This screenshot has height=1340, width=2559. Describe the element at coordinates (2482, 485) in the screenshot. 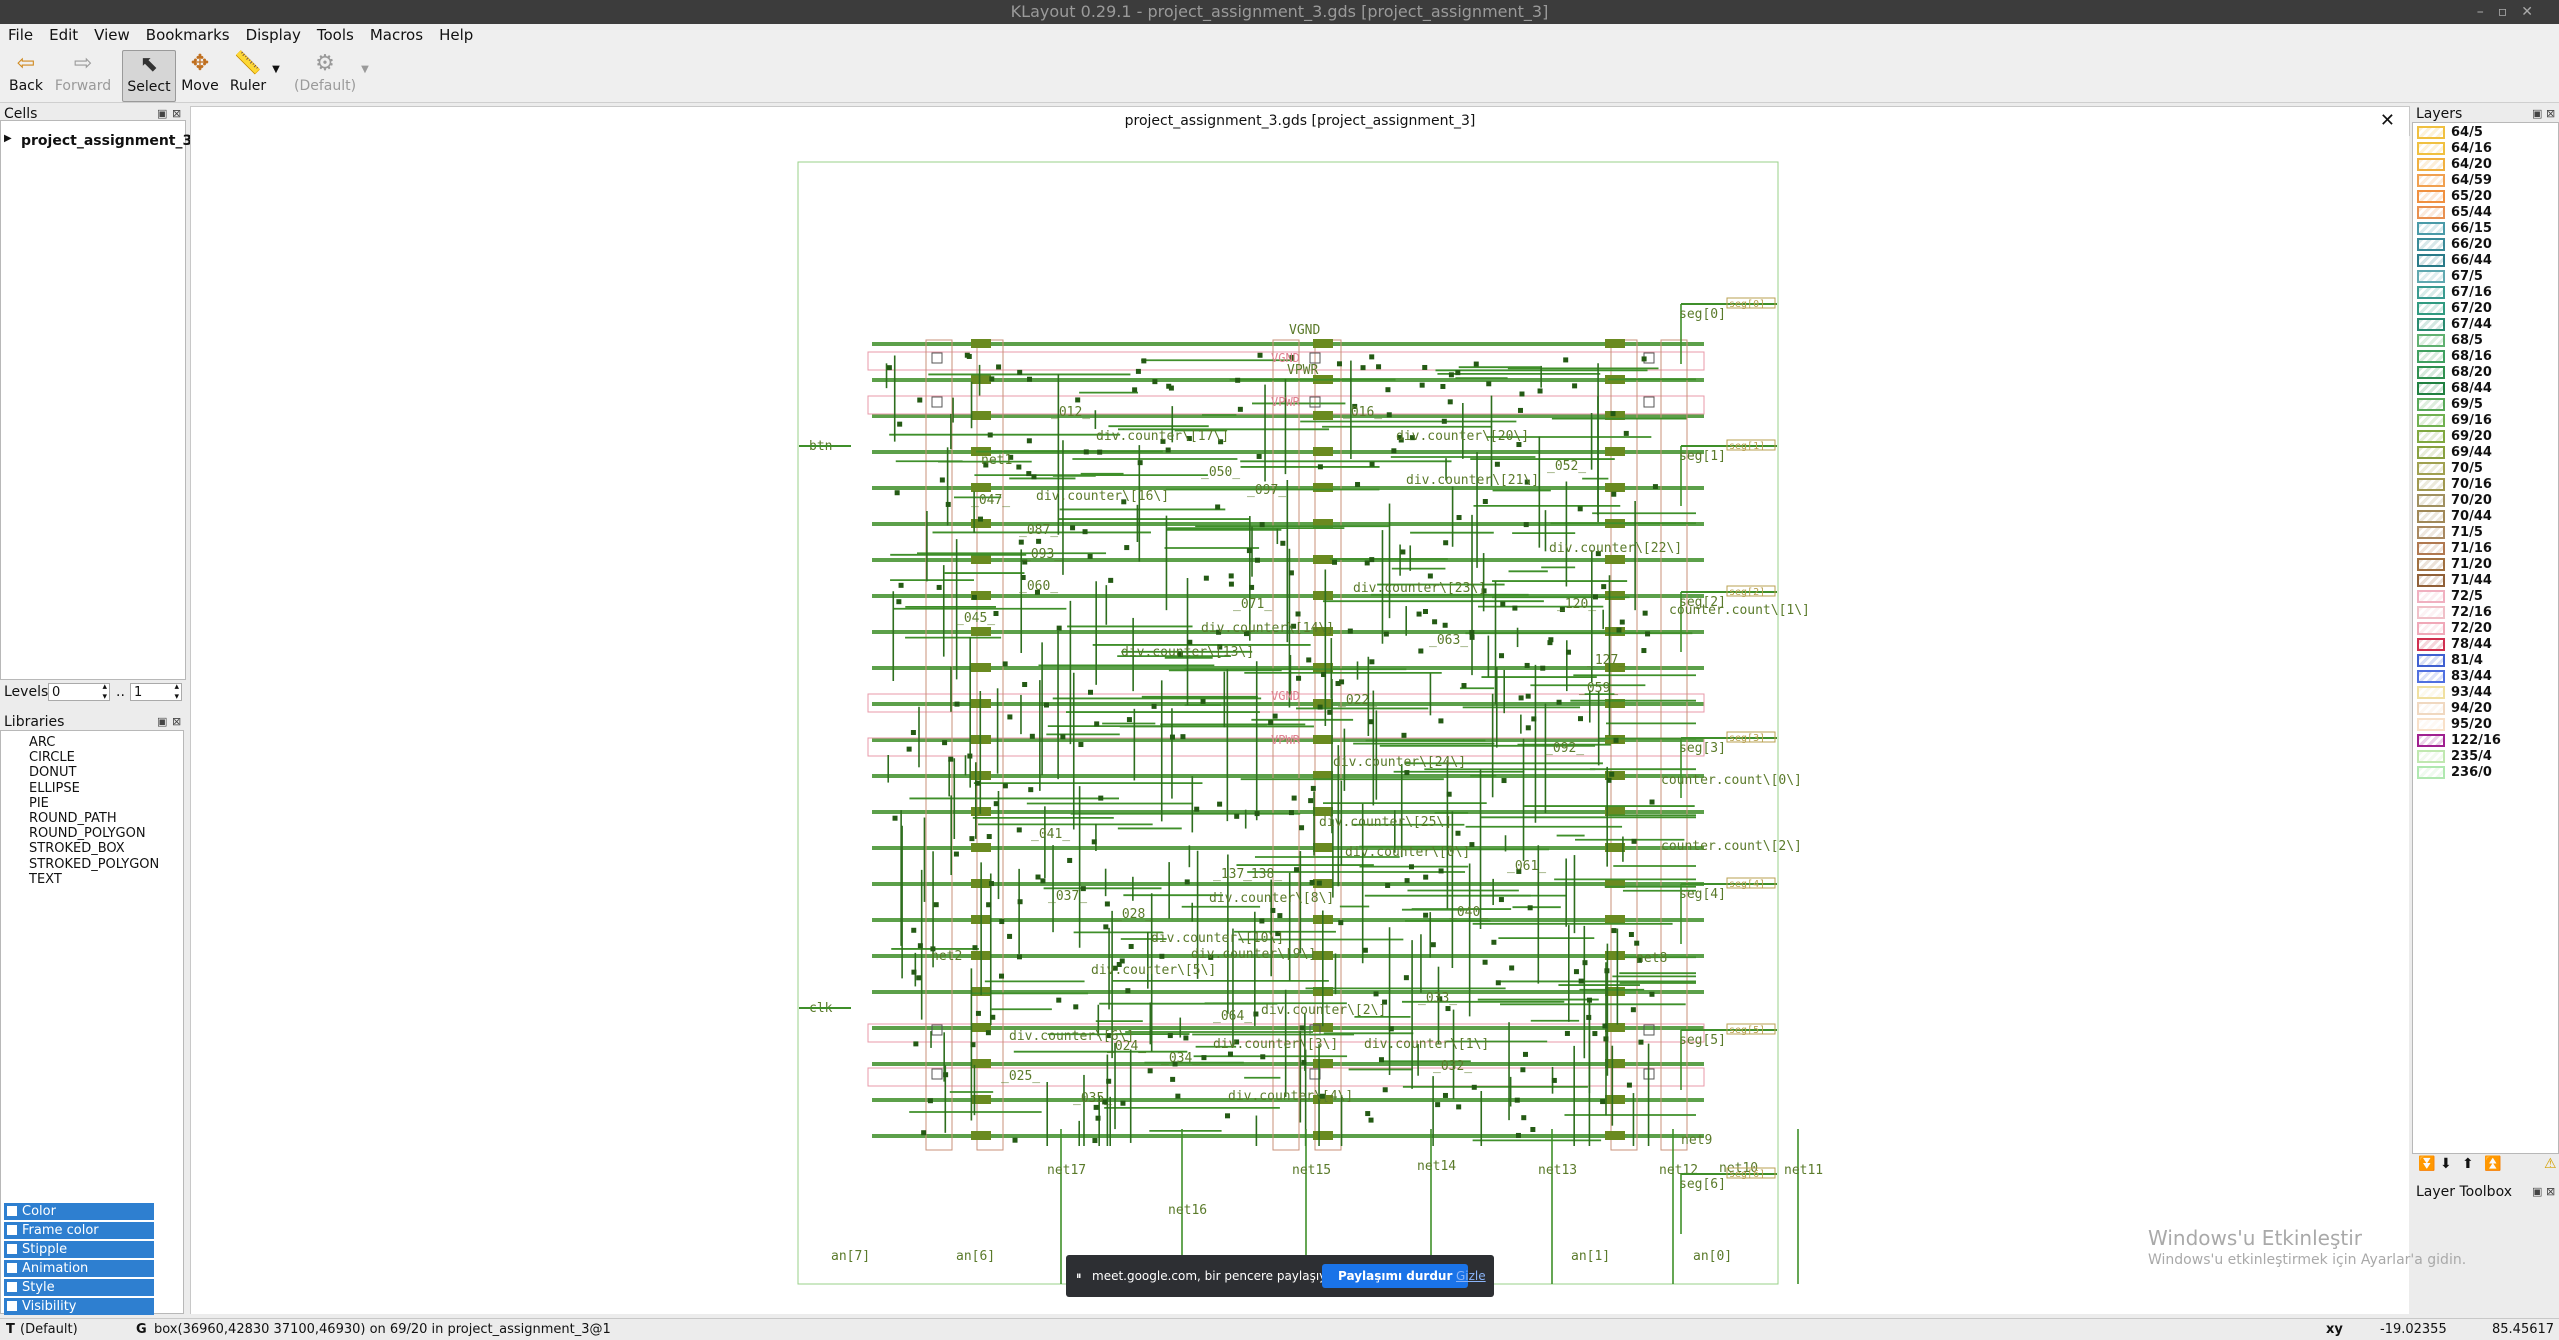

I see `layer-row: 70/16` at that location.